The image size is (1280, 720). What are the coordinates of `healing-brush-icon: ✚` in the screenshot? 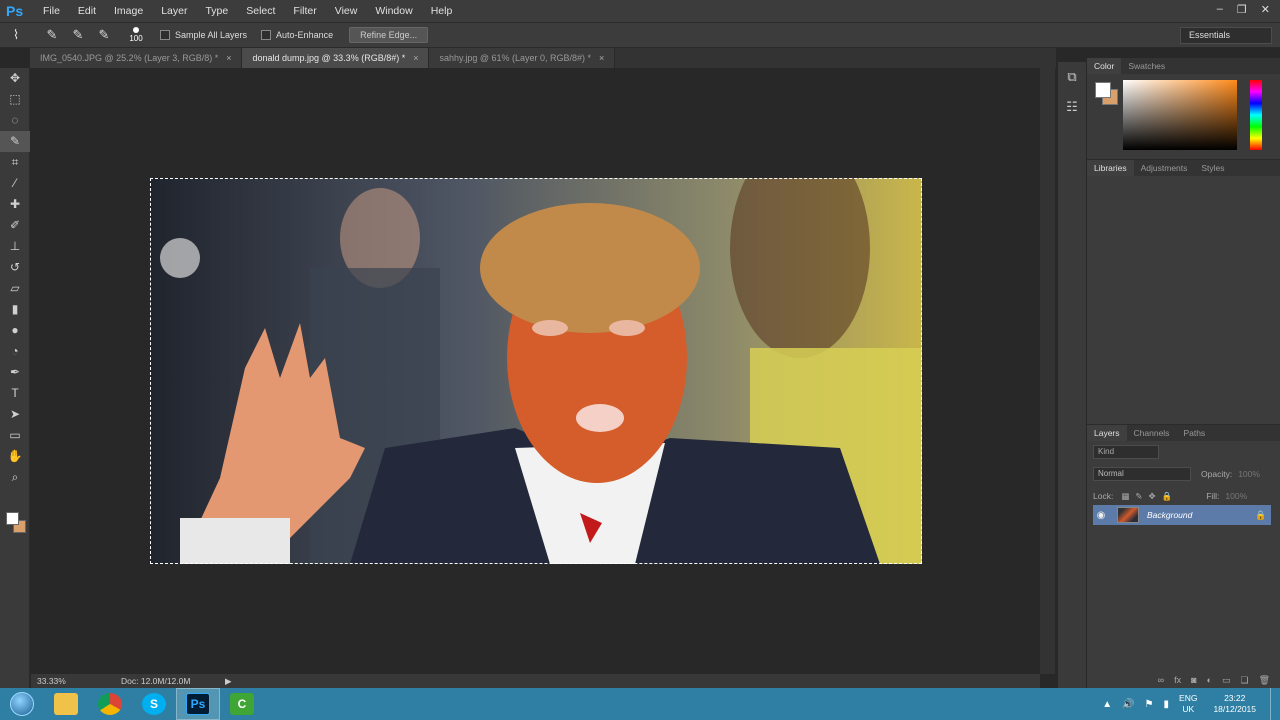 It's located at (15, 204).